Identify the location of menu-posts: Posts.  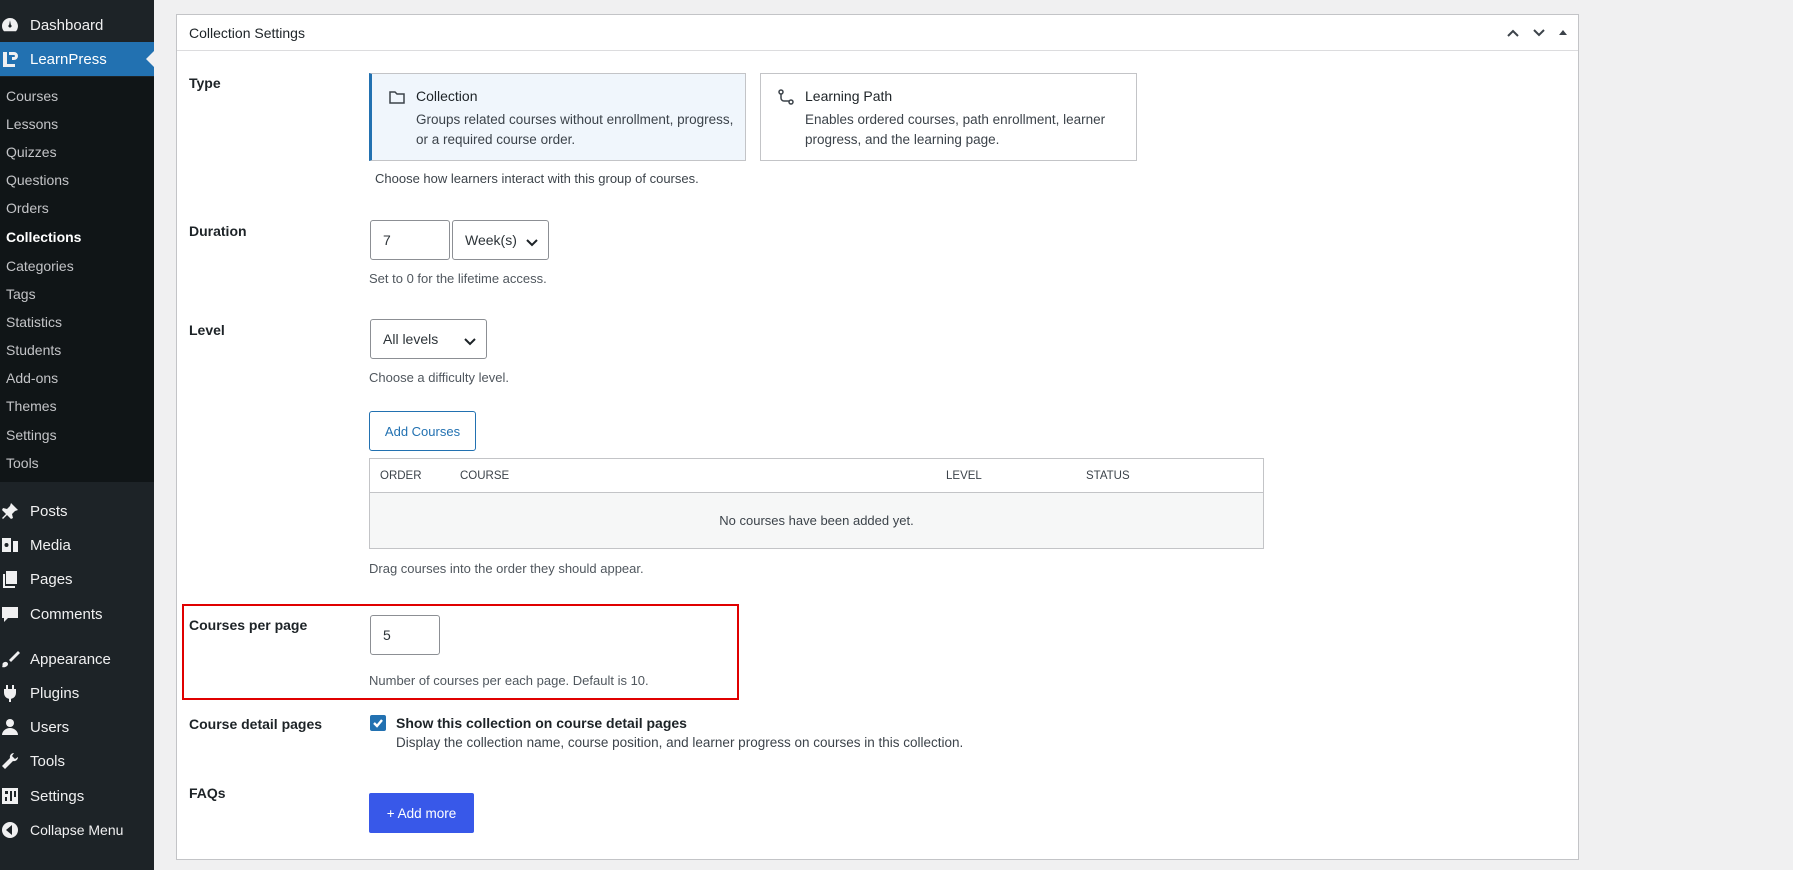
(77, 511).